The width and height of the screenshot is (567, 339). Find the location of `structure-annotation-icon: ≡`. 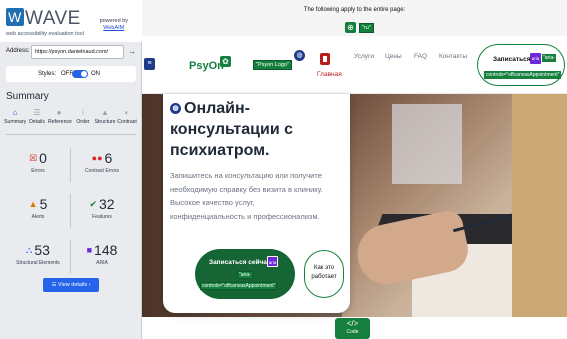

structure-annotation-icon: ≡ is located at coordinates (149, 64).